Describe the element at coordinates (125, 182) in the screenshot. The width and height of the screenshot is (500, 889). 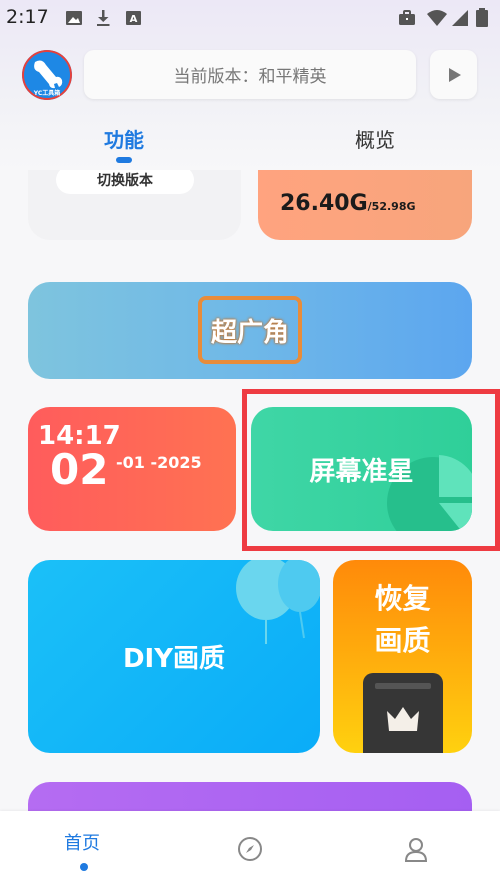
I see `switch-version-button: 切换版本` at that location.